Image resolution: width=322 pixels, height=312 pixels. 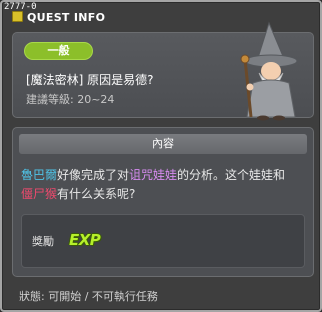 I want to click on quest-description: 魯巴爾好像完成了对诅咒娃娃的分析。这个娃娃和僵尸猴有什么关系呢?, so click(x=163, y=185).